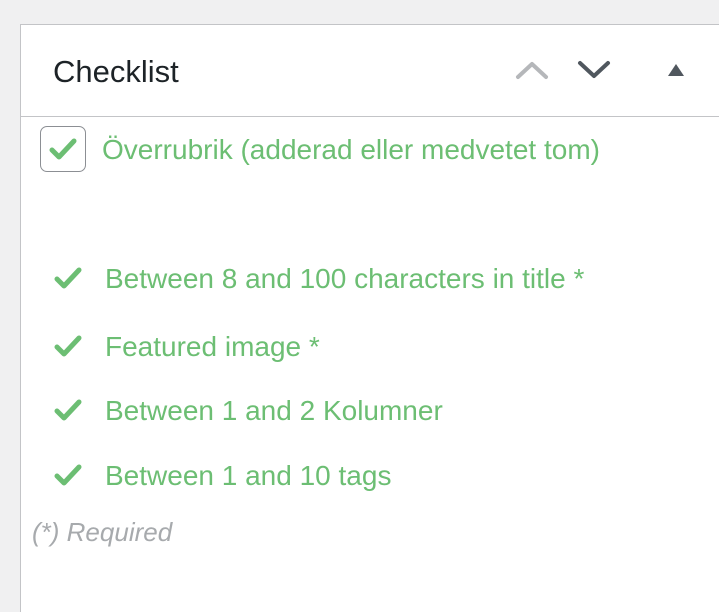 The height and width of the screenshot is (612, 719). I want to click on required-note: (*) Required, so click(102, 532).